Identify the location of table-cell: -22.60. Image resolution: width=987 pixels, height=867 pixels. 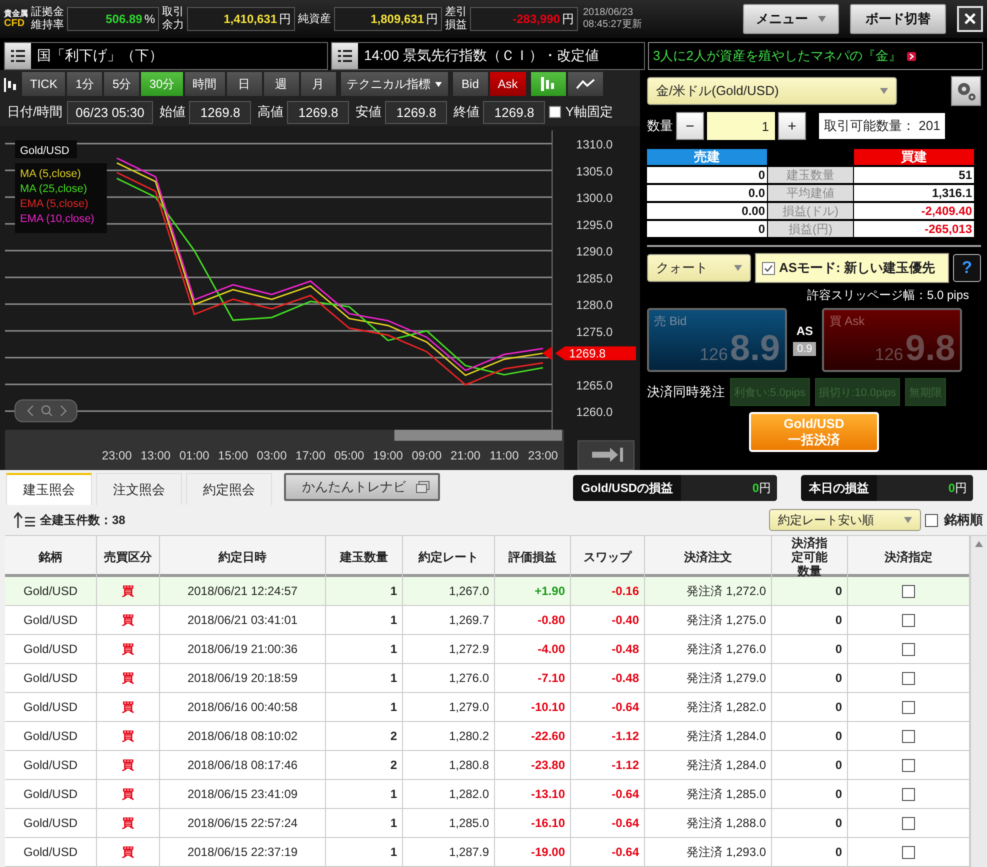
(533, 736).